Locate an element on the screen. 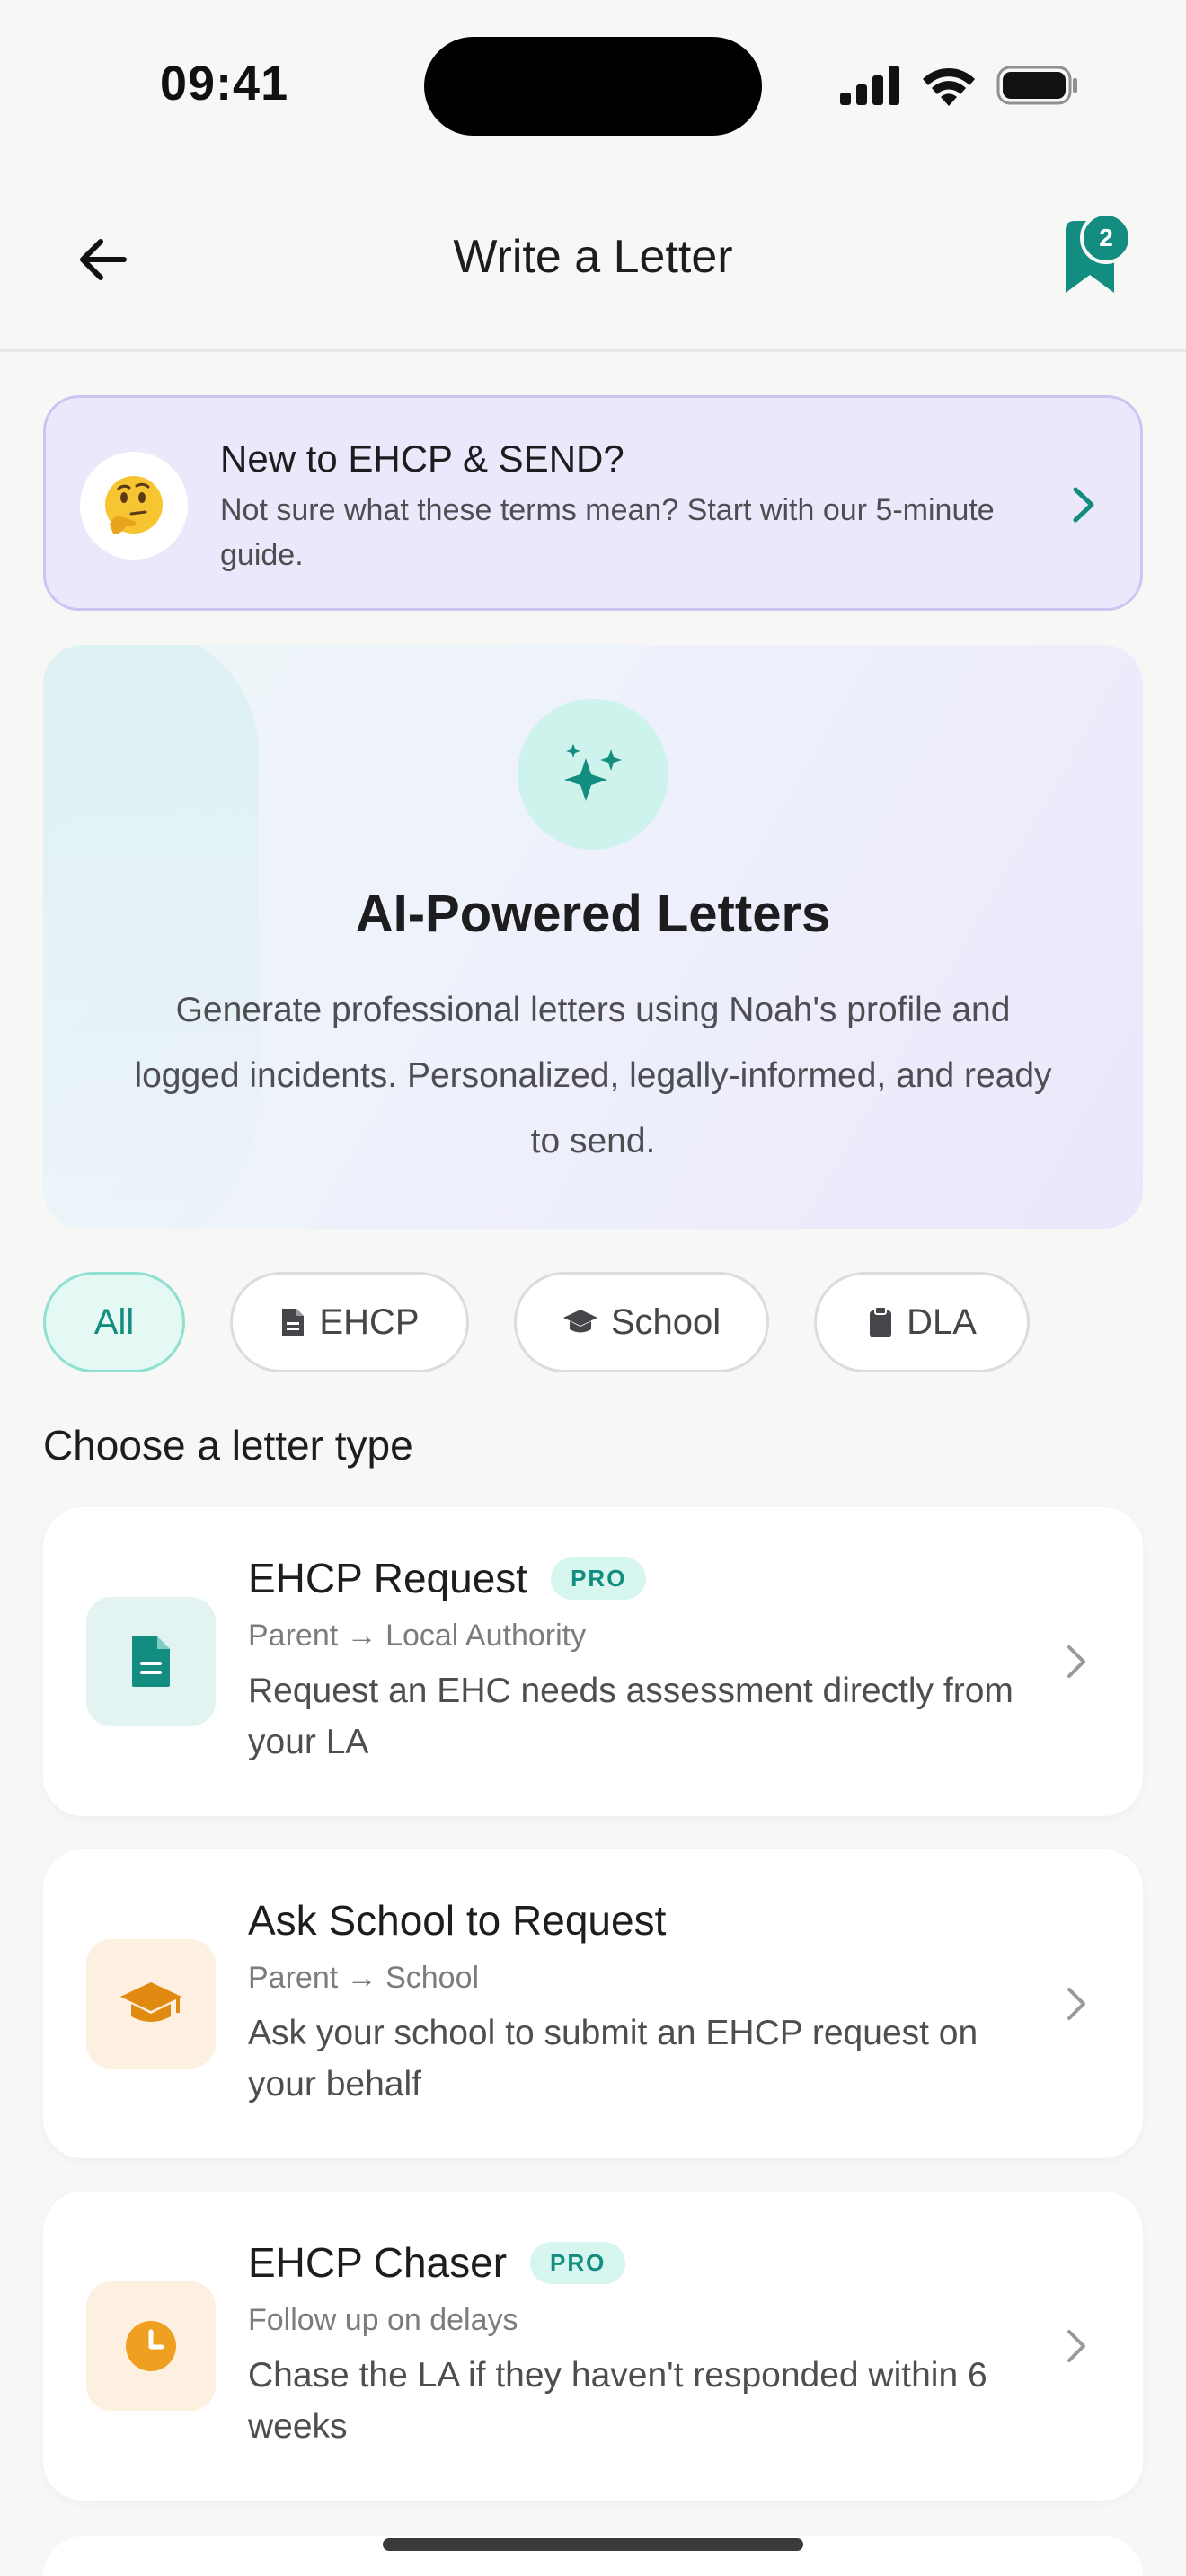 The image size is (1186, 2576). status-icons is located at coordinates (959, 85).